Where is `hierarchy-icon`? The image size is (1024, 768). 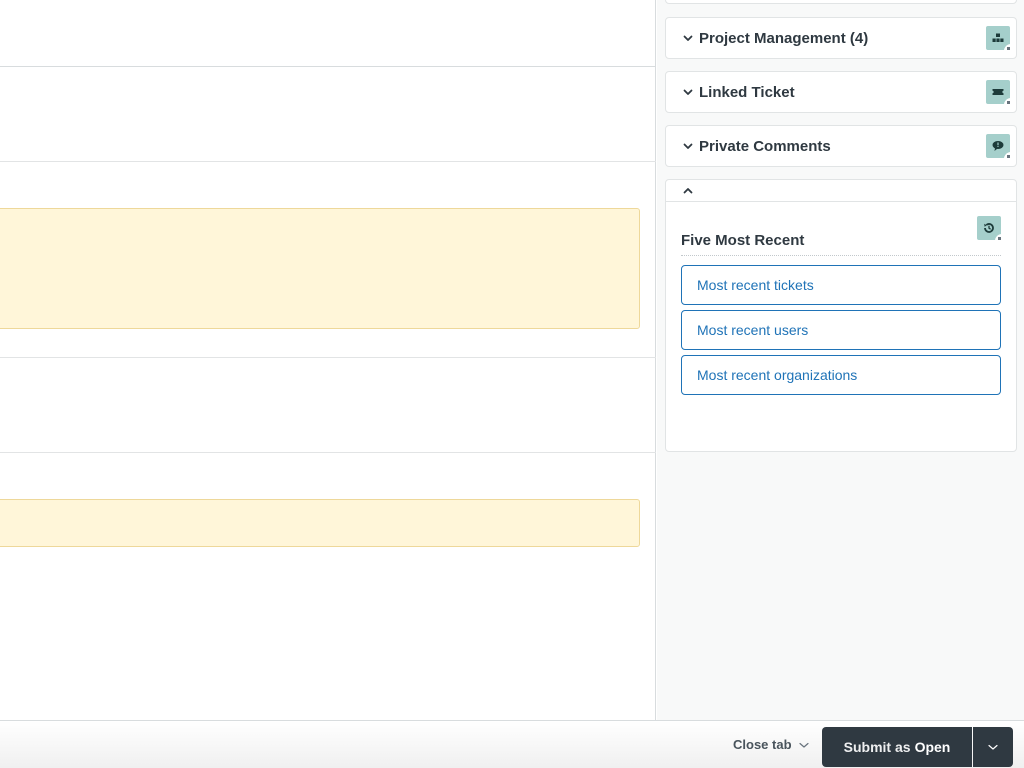
hierarchy-icon is located at coordinates (998, 38).